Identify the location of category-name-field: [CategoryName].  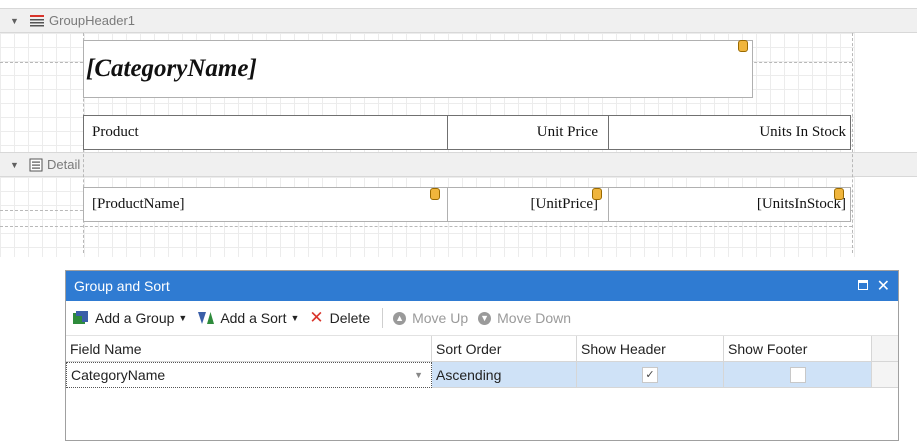
(418, 69).